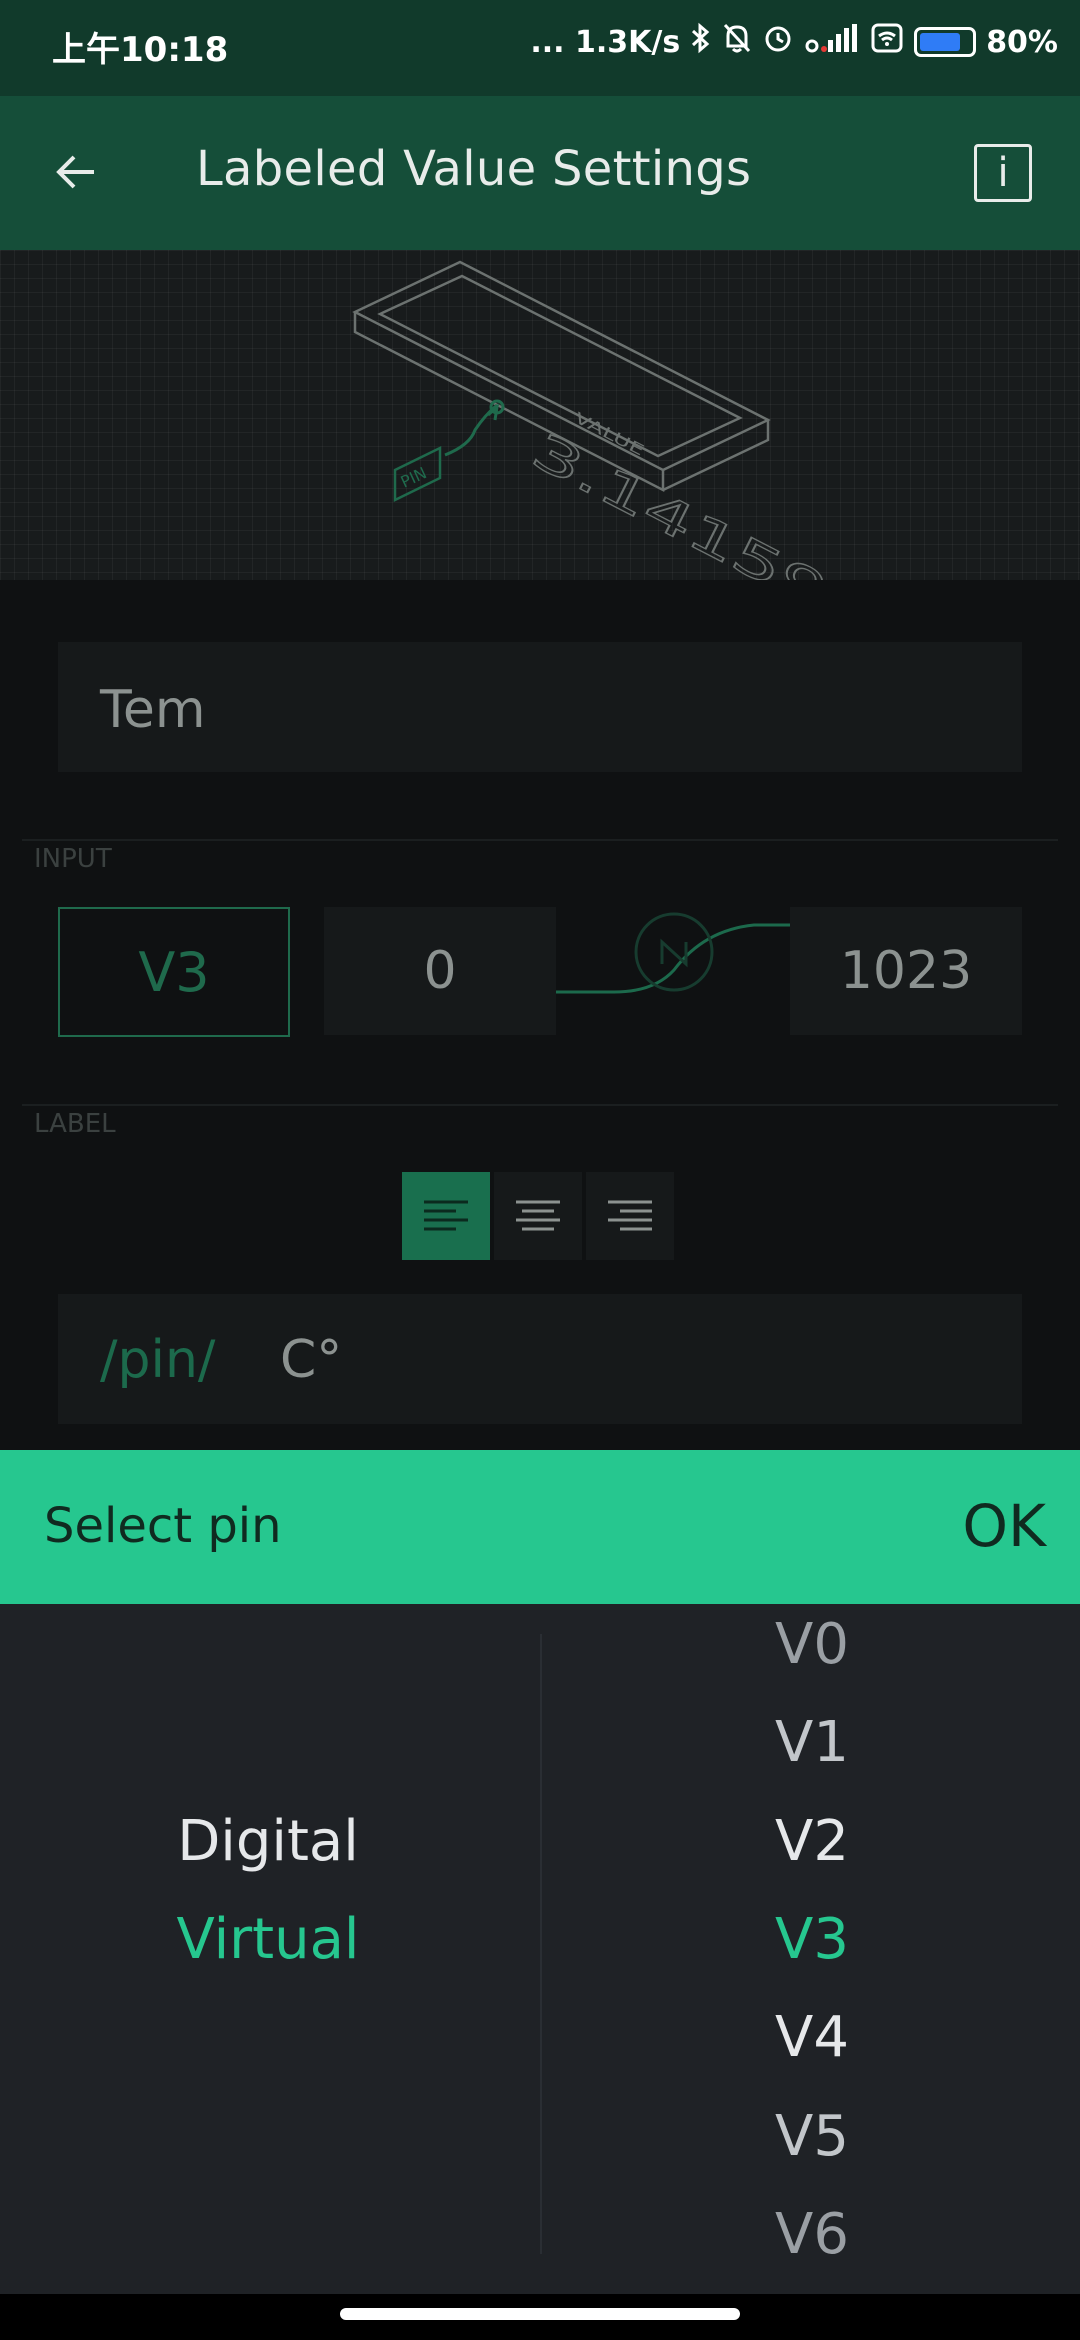 Image resolution: width=1080 pixels, height=2340 pixels. What do you see at coordinates (78, 172) in the screenshot?
I see `back-arrow-icon` at bounding box center [78, 172].